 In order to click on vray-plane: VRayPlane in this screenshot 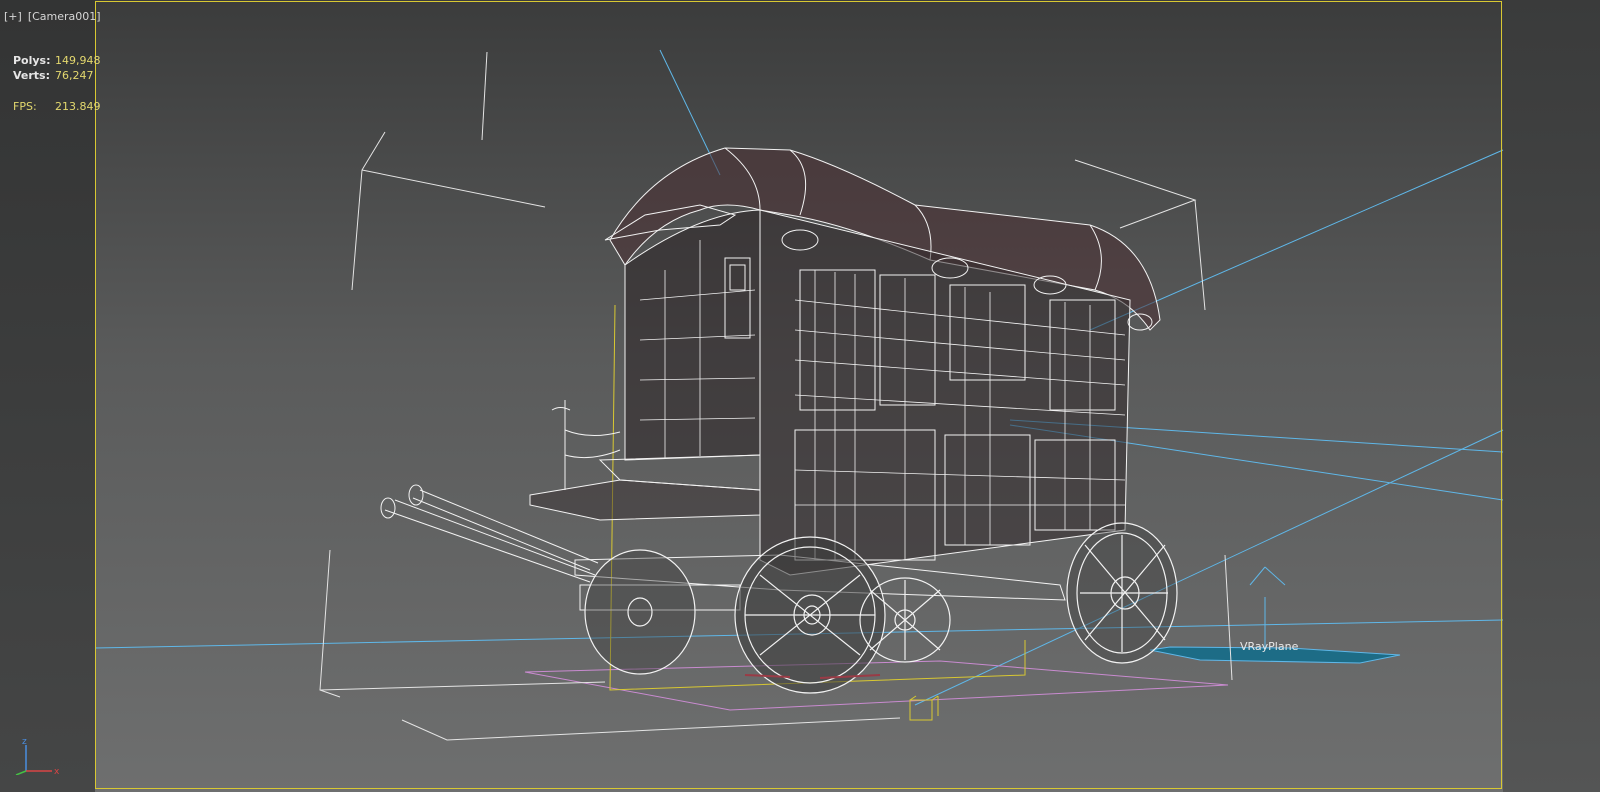, I will do `click(1275, 652)`.